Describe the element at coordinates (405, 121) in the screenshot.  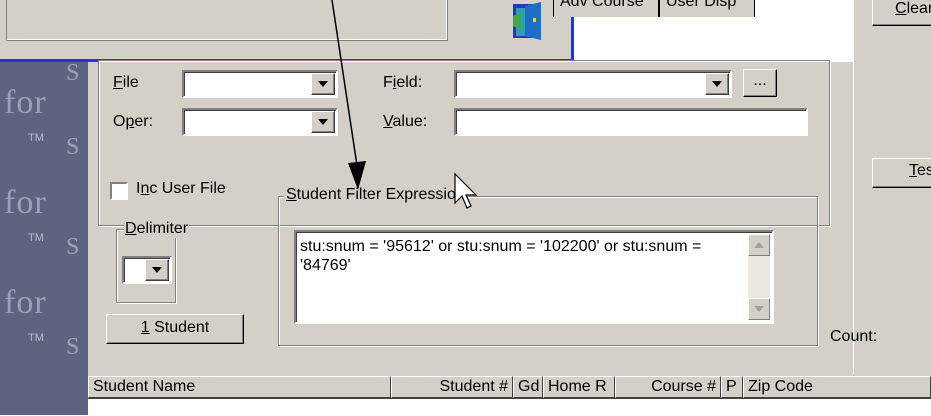
I see `value-label: Value:` at that location.